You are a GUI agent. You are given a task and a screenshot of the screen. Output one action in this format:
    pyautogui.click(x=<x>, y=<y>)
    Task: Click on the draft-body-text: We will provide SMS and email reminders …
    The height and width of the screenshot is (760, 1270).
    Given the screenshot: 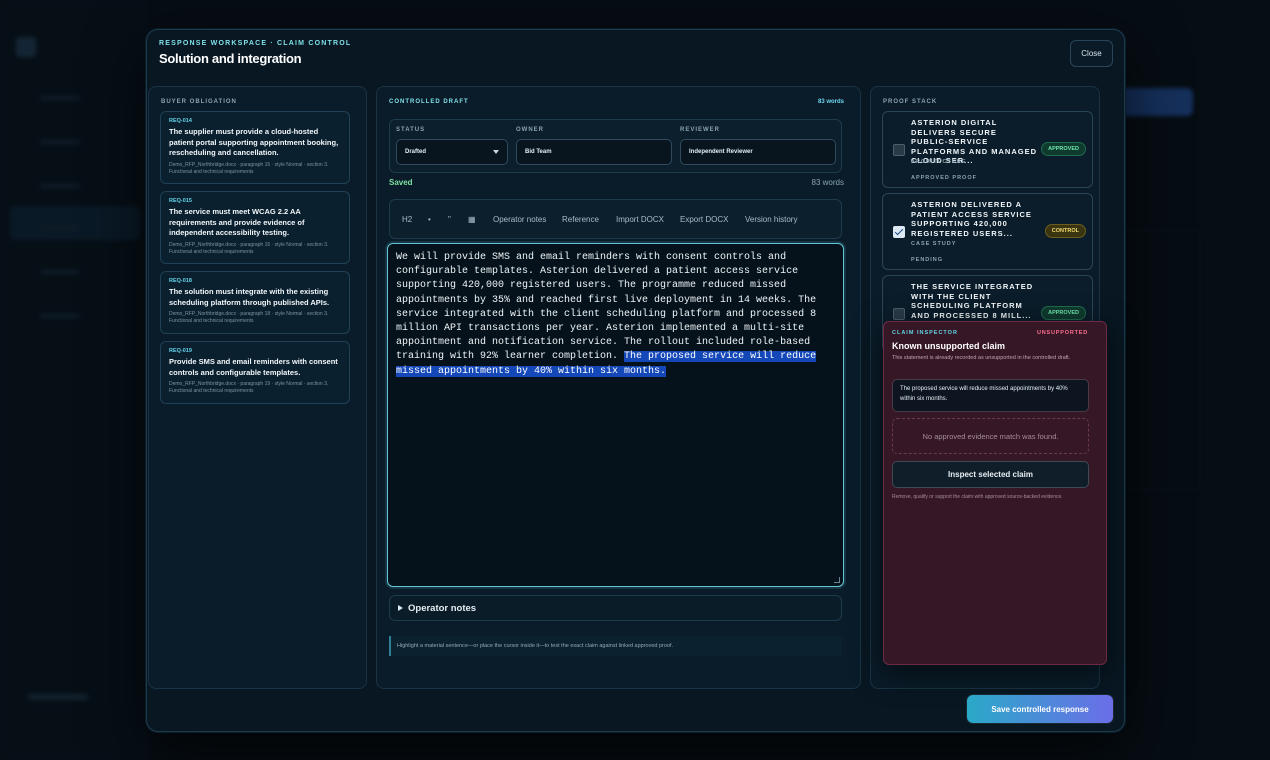 What is the action you would take?
    pyautogui.click(x=606, y=307)
    